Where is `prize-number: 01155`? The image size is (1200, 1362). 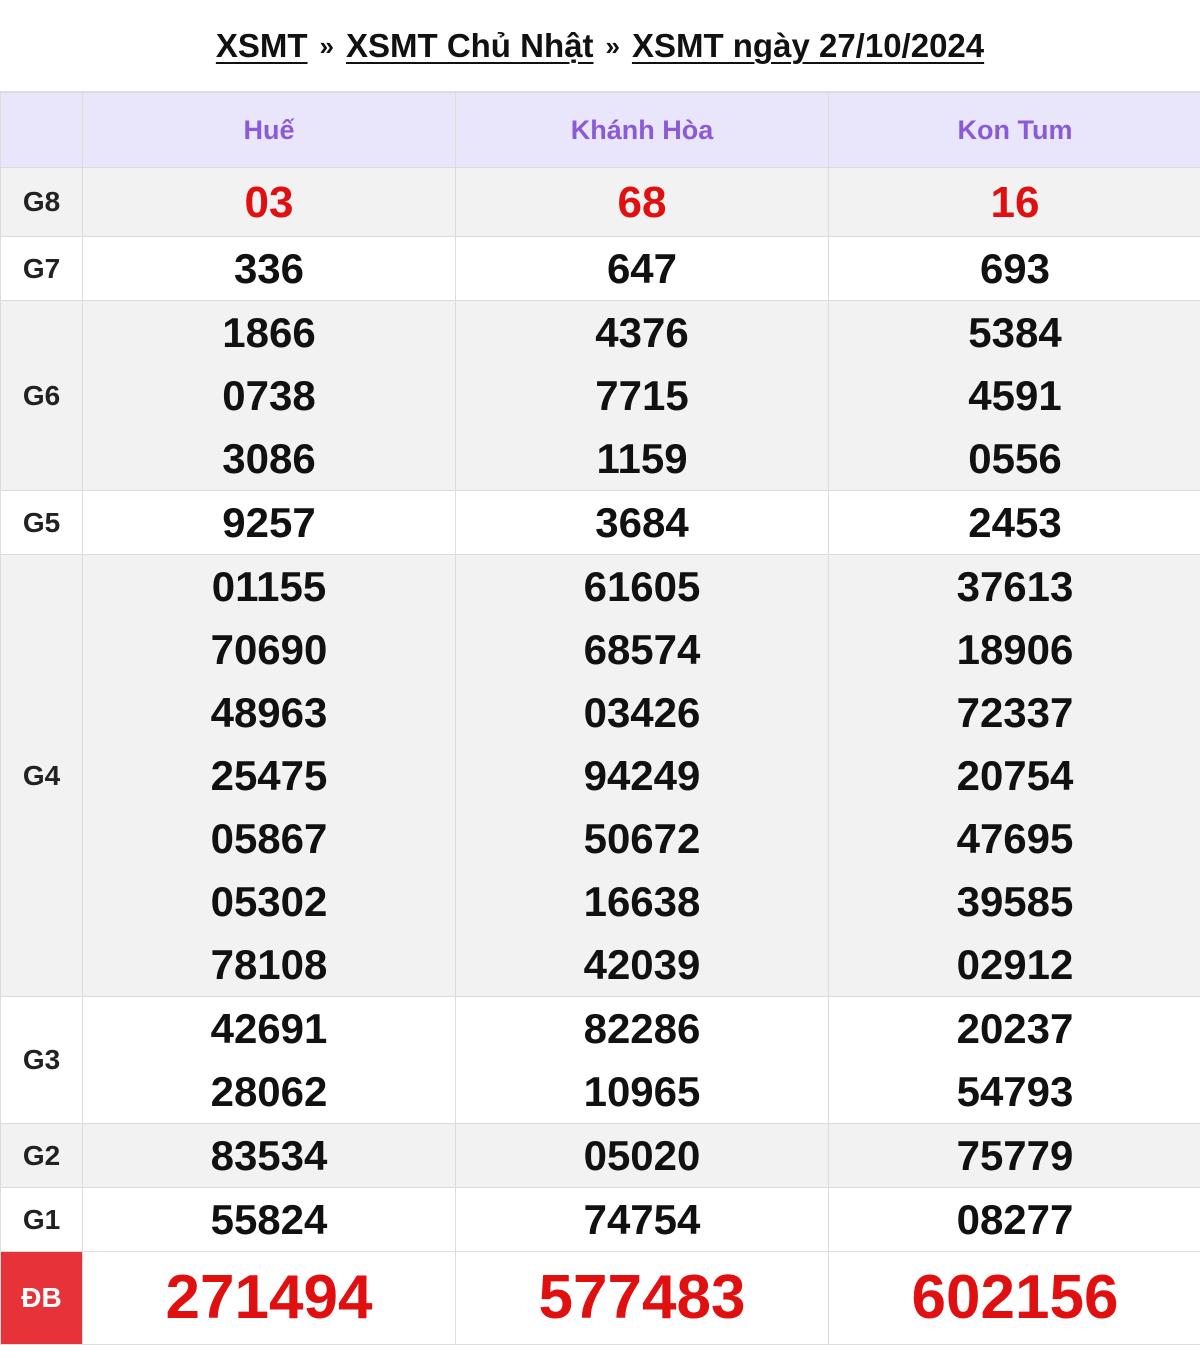 prize-number: 01155 is located at coordinates (269, 586).